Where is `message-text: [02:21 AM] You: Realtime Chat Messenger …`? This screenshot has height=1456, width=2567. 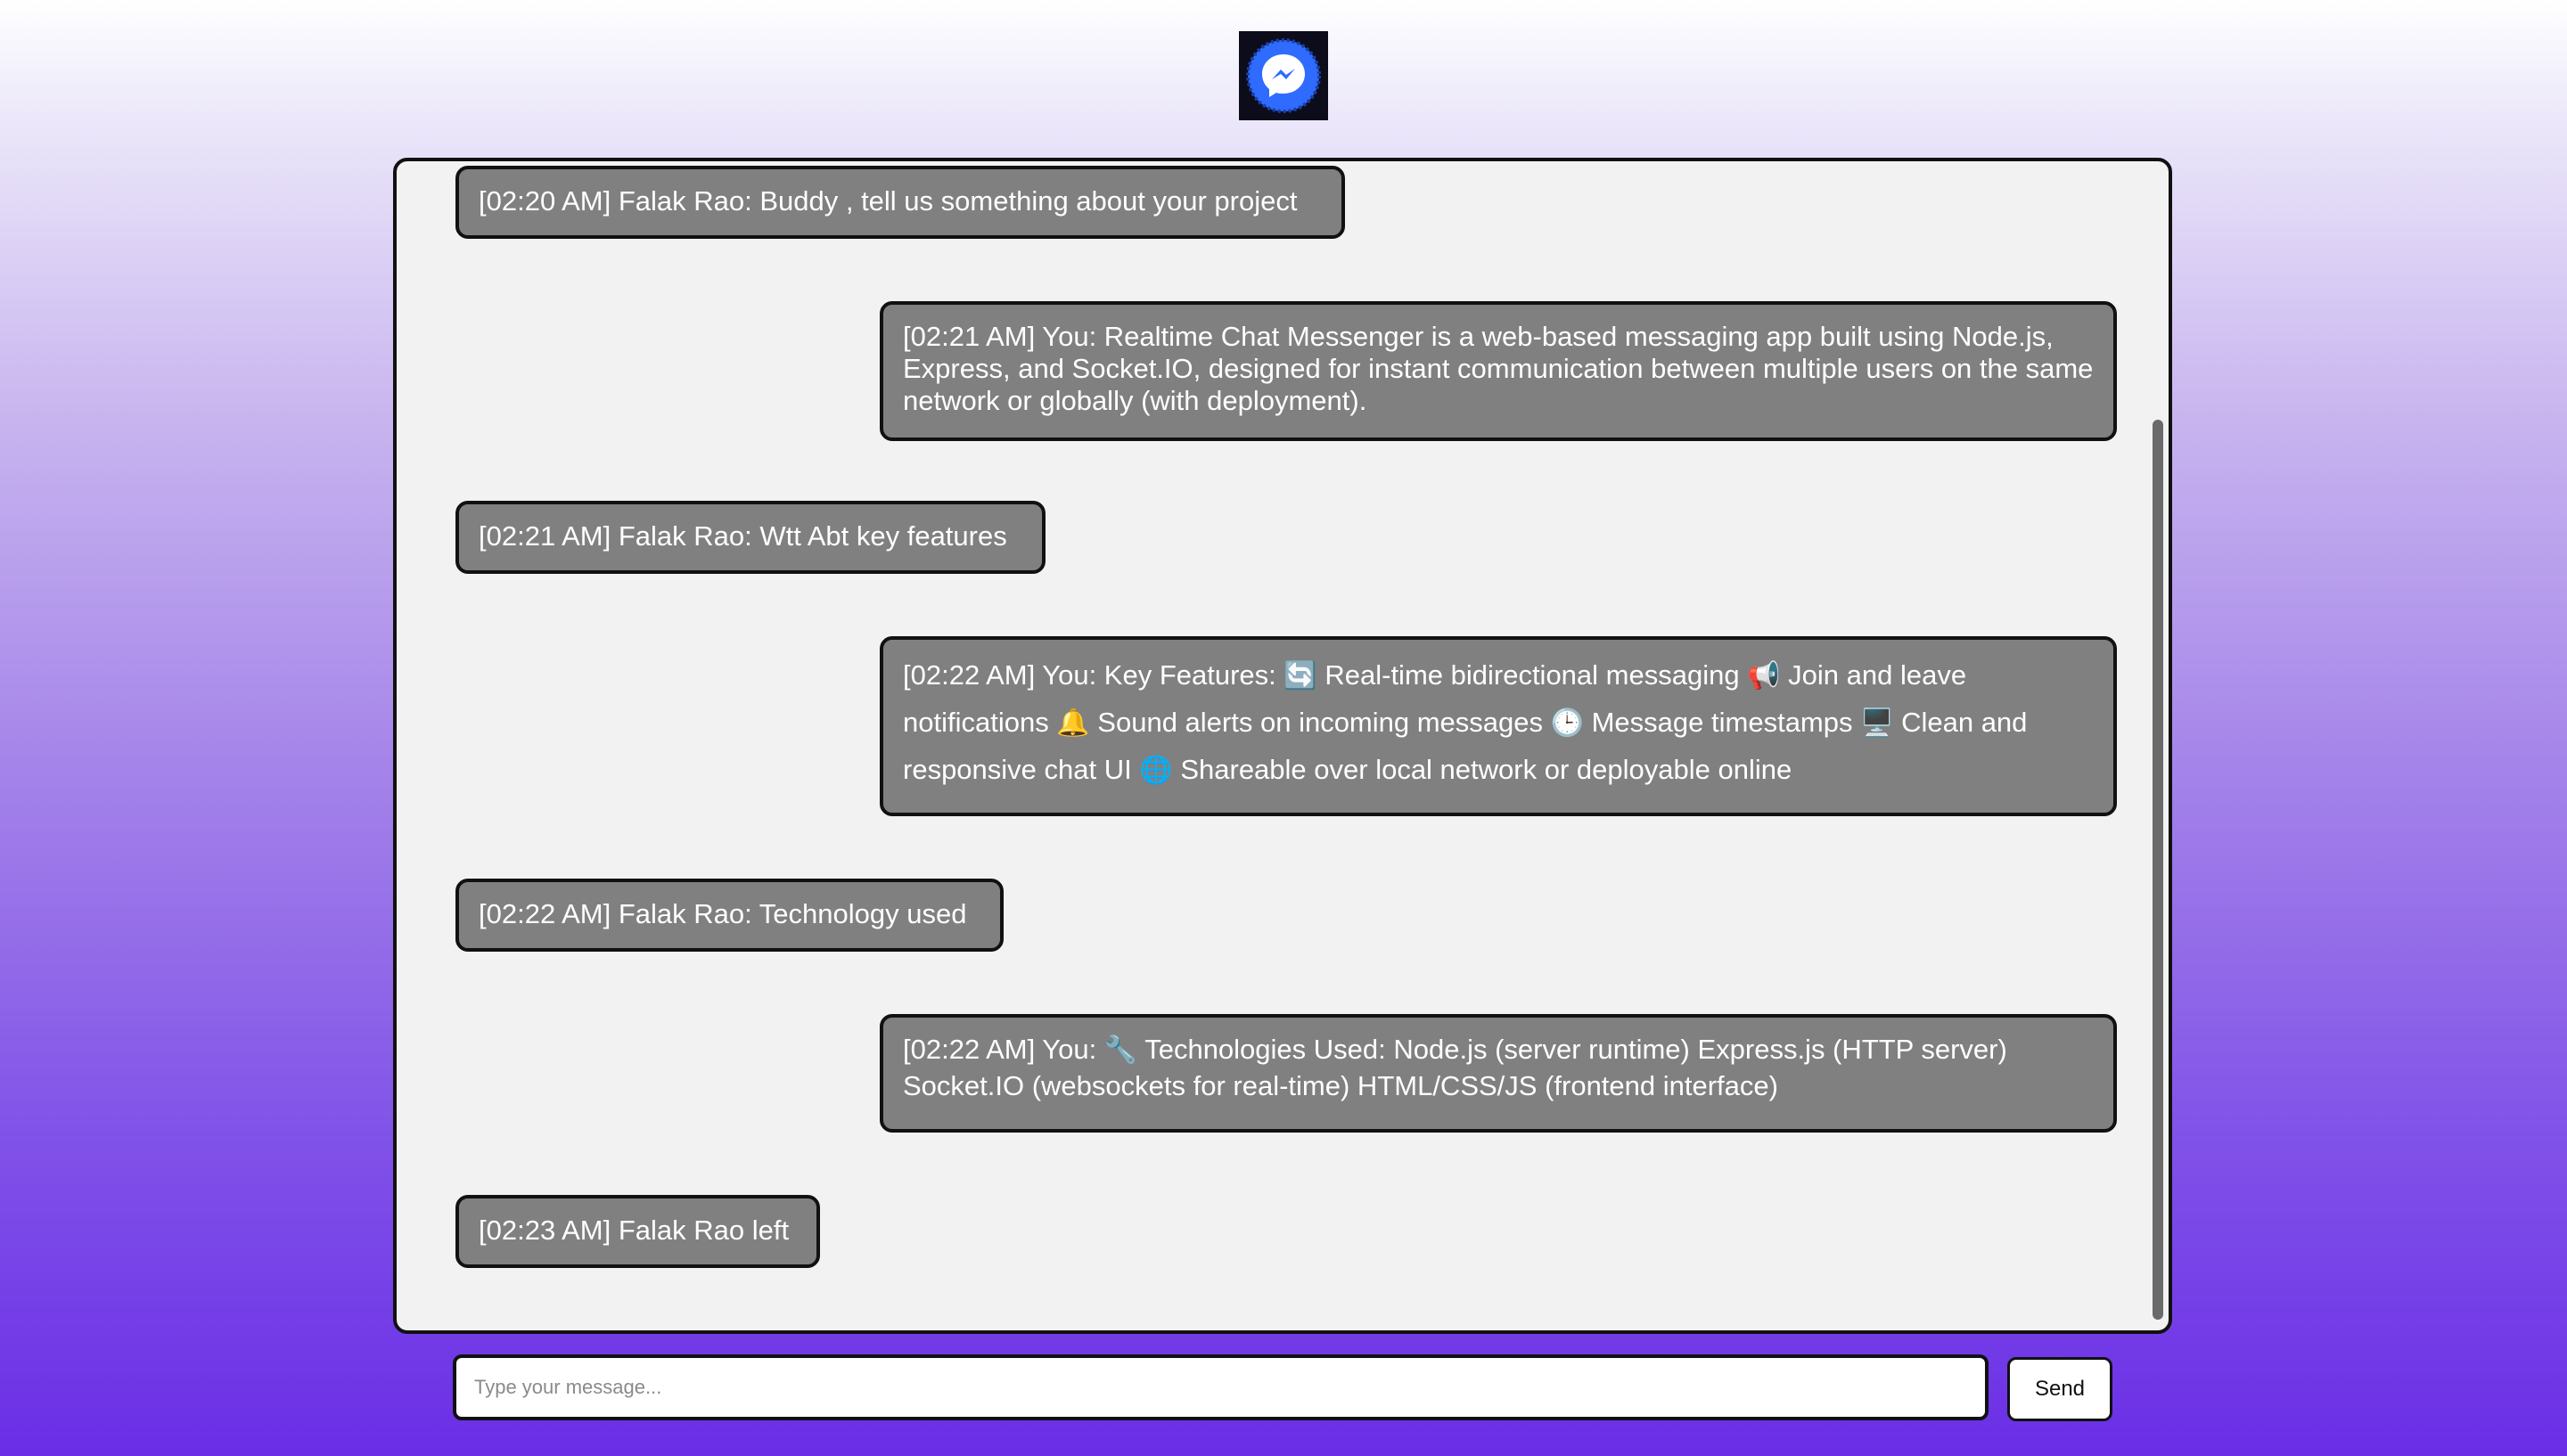 message-text: [02:21 AM] You: Realtime Chat Messenger … is located at coordinates (1498, 368).